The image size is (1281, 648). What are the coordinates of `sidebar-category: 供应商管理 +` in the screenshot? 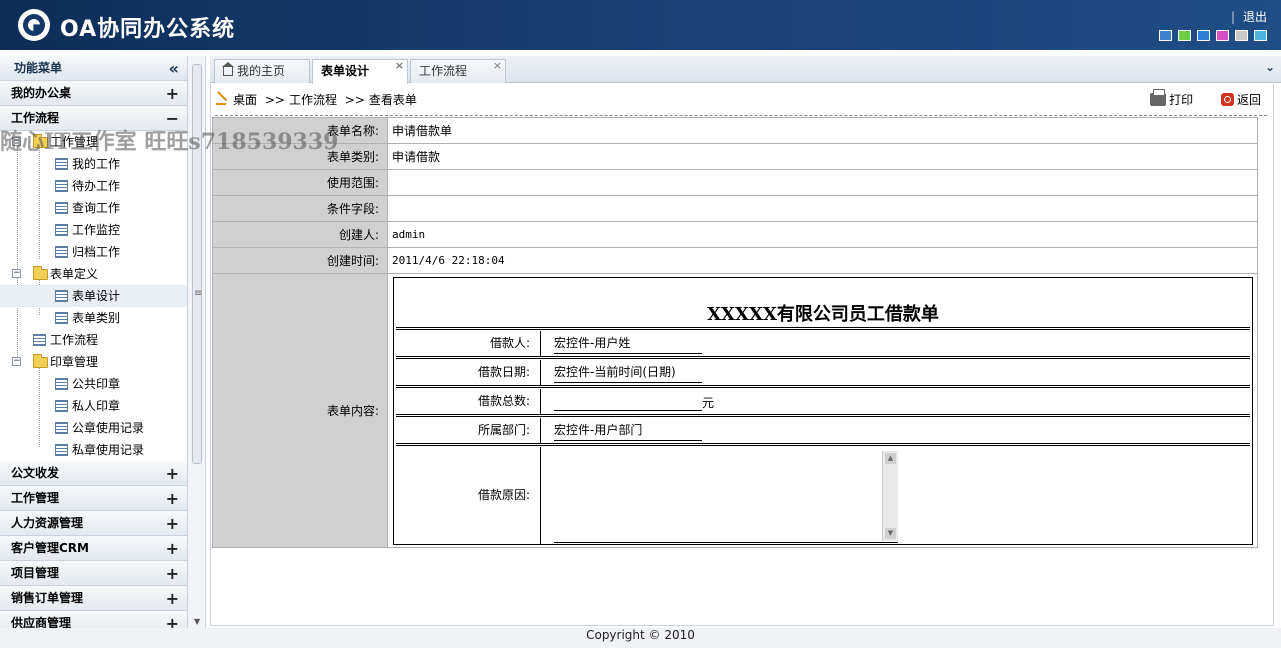 It's located at (93, 619).